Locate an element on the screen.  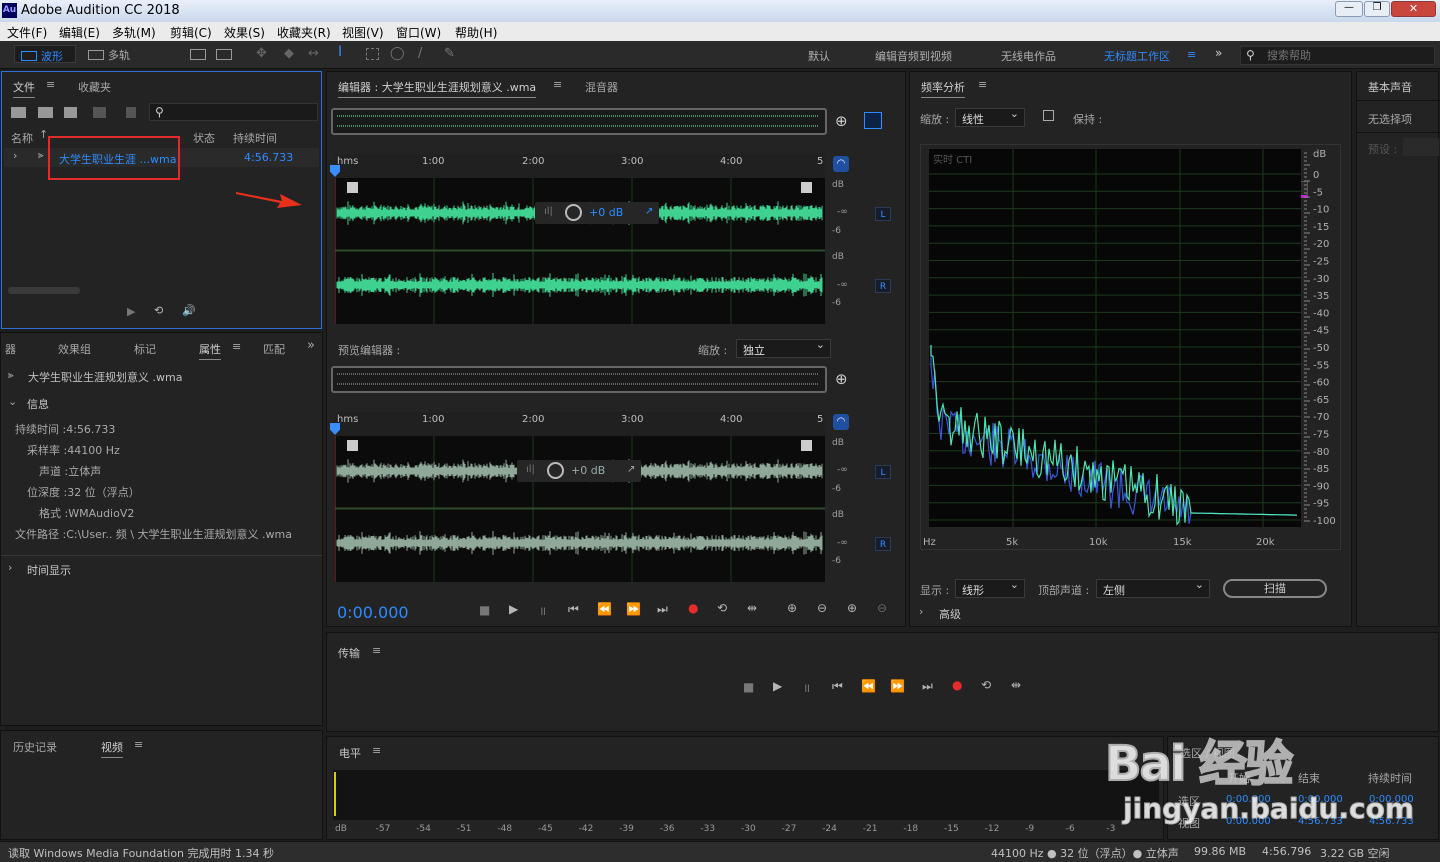
tab-video: 视频 is located at coordinates (112, 748).